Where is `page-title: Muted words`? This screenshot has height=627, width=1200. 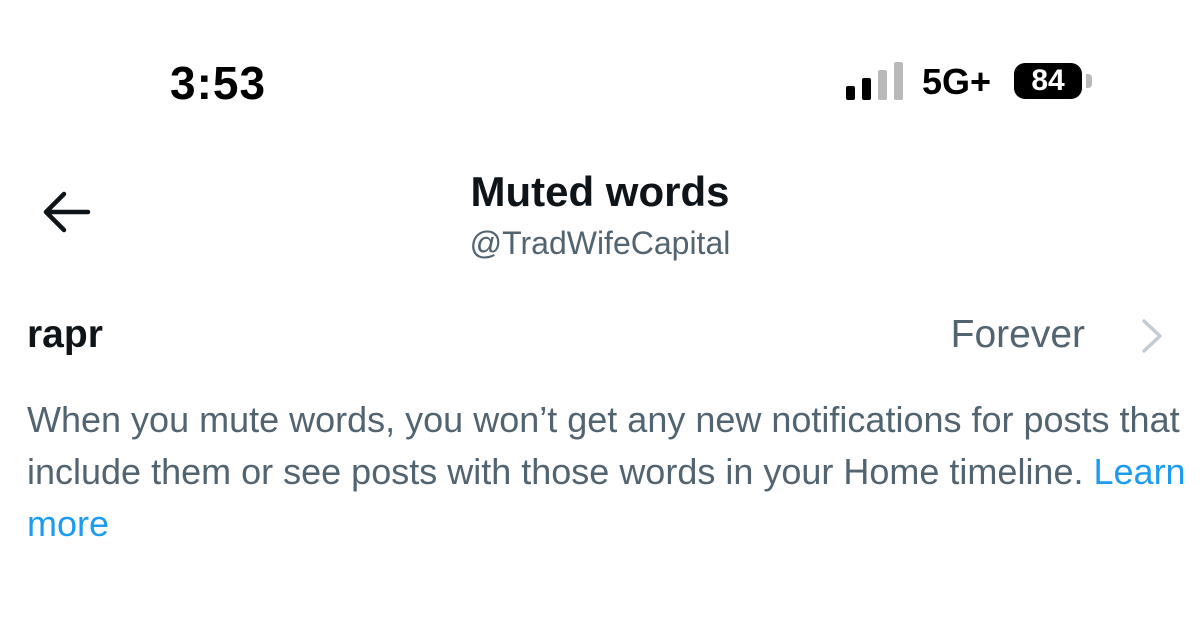
page-title: Muted words is located at coordinates (600, 191).